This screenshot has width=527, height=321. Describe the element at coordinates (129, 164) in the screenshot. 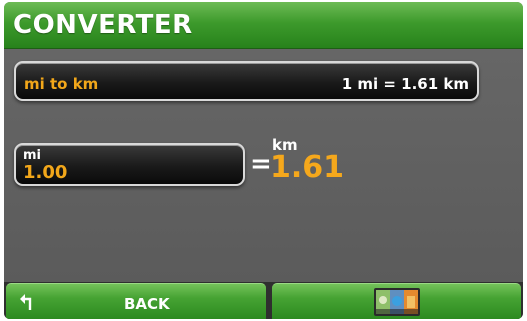

I see `input-value-field: mi 1.00` at that location.